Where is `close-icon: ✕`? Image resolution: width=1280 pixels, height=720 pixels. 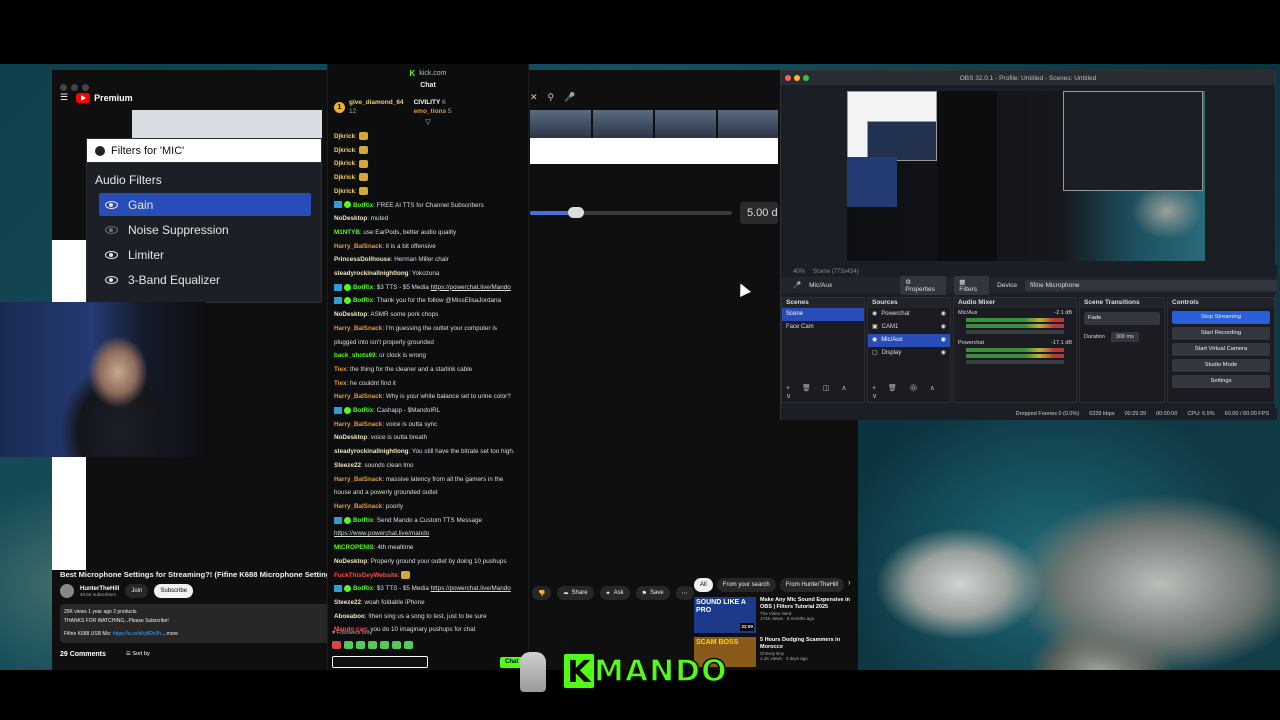
close-icon: ✕ is located at coordinates (534, 97).